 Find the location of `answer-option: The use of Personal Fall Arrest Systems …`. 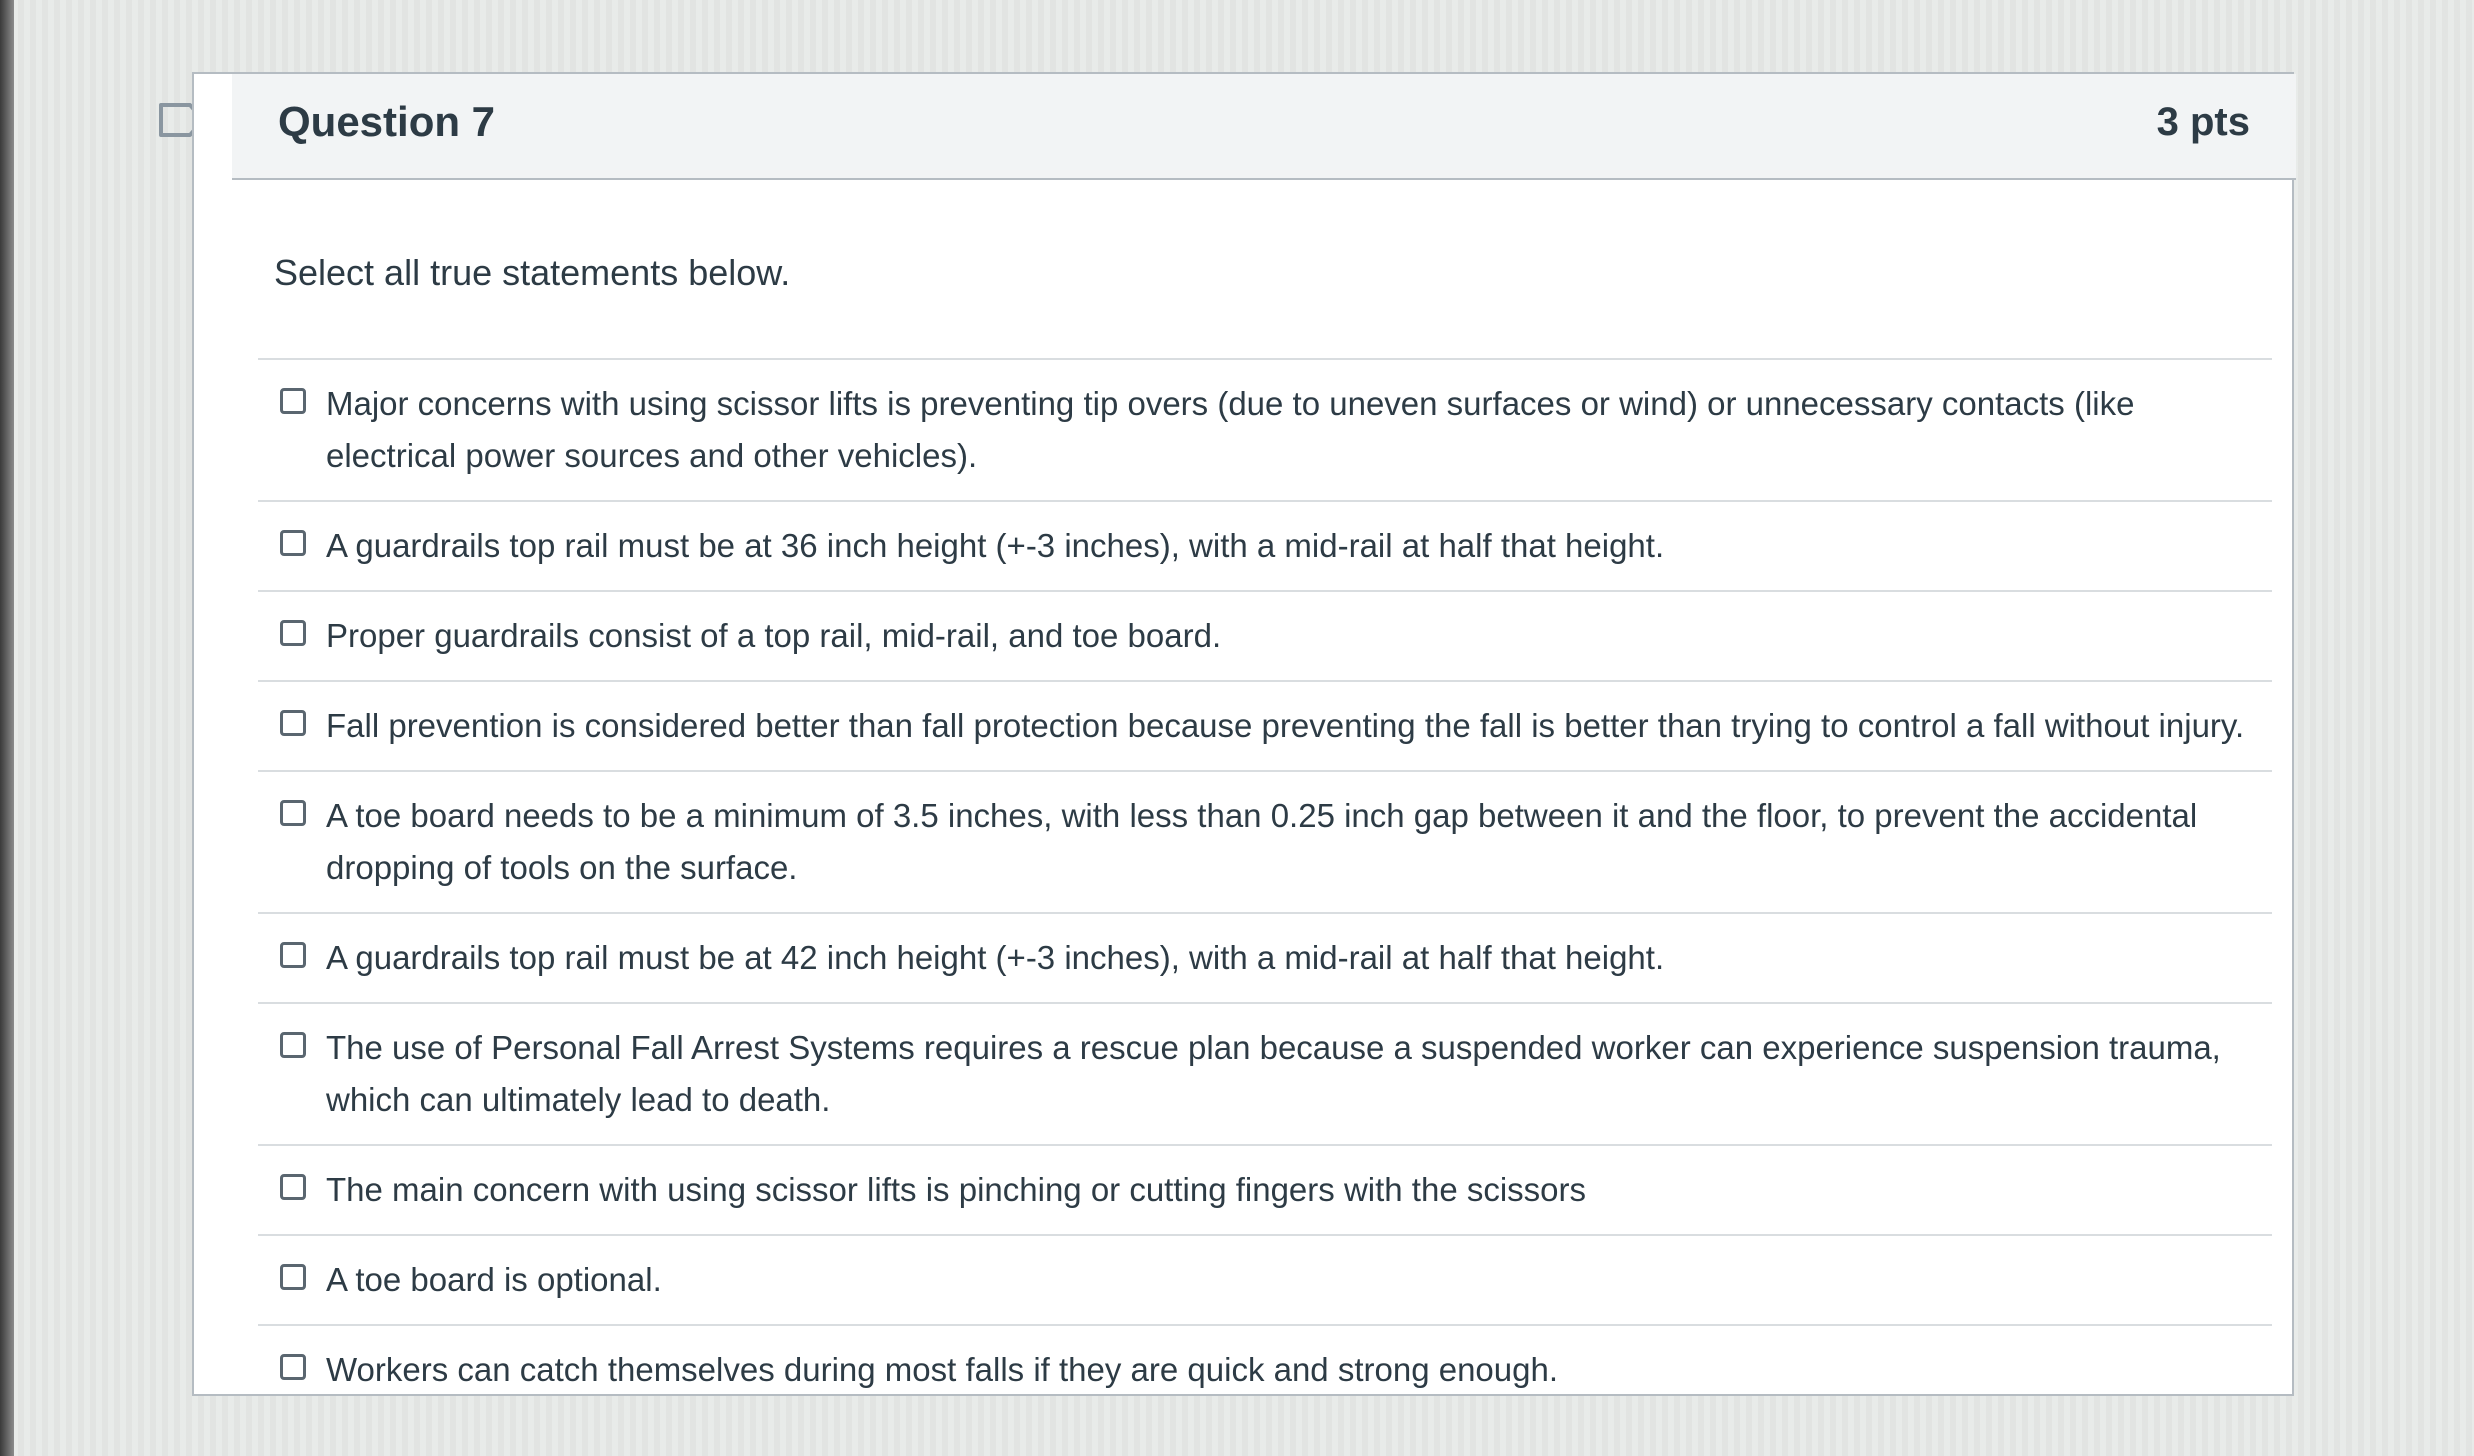

answer-option: The use of Personal Fall Arrest Systems … is located at coordinates (1265, 1075).